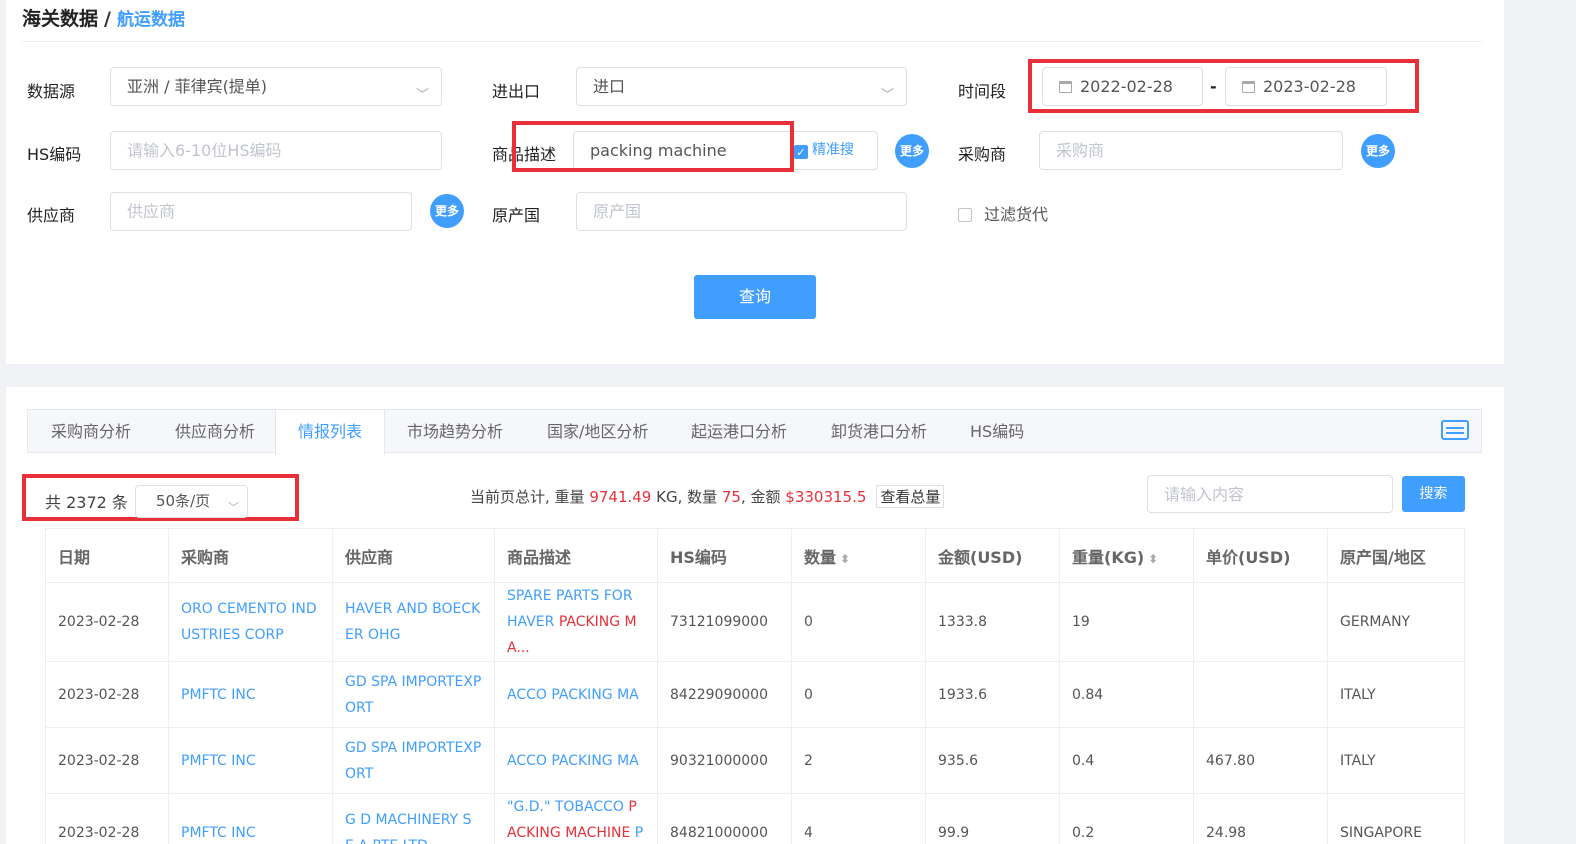 This screenshot has width=1576, height=844. I want to click on cell-hs: 73121099000, so click(724, 622).